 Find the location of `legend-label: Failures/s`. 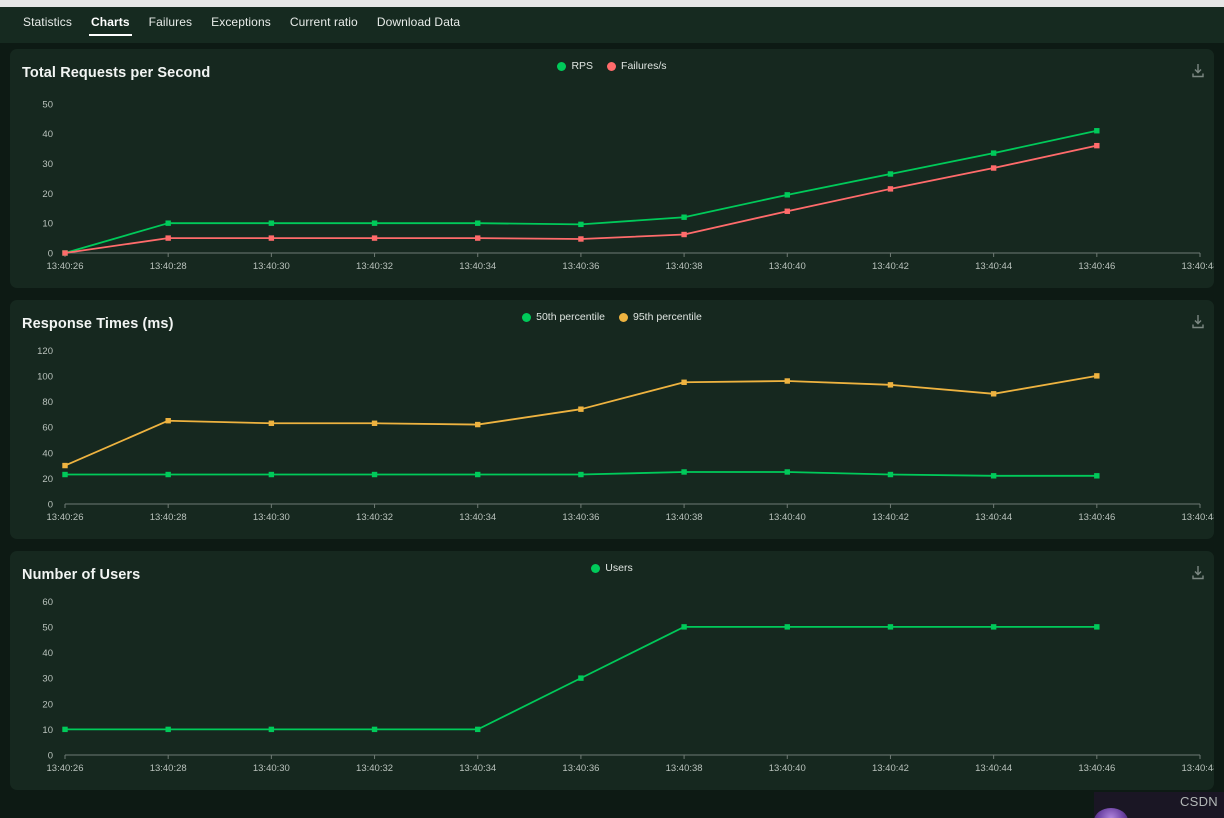

legend-label: Failures/s is located at coordinates (644, 66).